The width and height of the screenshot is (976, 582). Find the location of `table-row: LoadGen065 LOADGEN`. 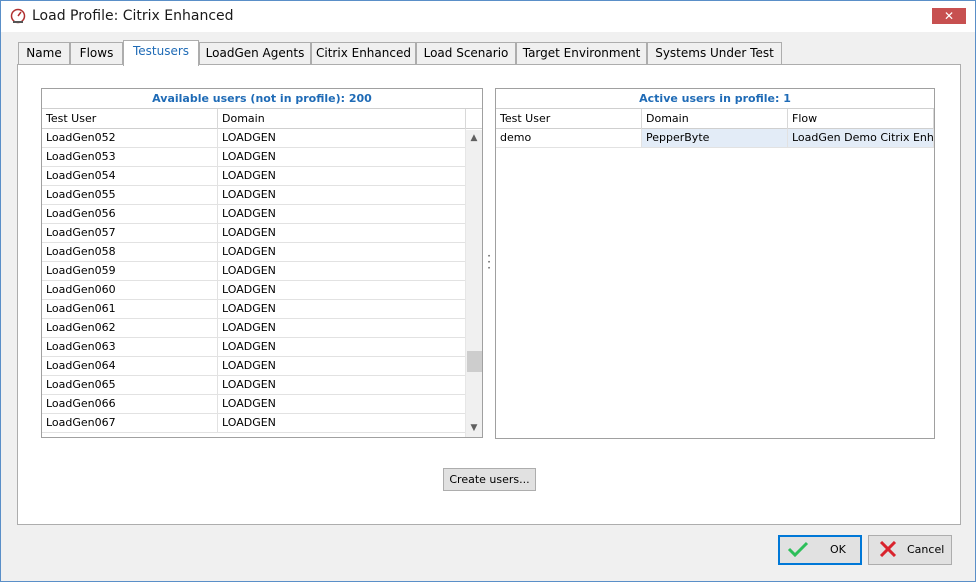

table-row: LoadGen065 LOADGEN is located at coordinates (262, 385).